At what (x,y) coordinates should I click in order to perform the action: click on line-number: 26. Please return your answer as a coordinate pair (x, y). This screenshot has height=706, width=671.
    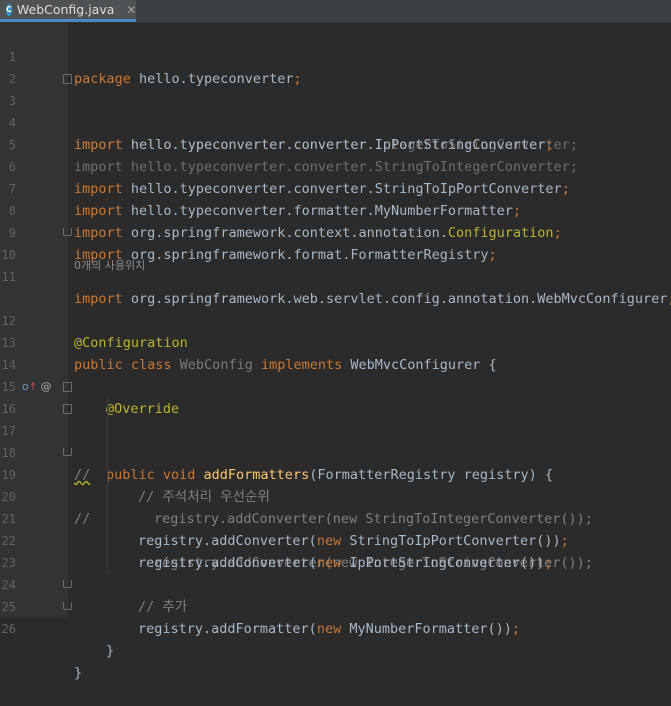
    Looking at the image, I should click on (8, 629).